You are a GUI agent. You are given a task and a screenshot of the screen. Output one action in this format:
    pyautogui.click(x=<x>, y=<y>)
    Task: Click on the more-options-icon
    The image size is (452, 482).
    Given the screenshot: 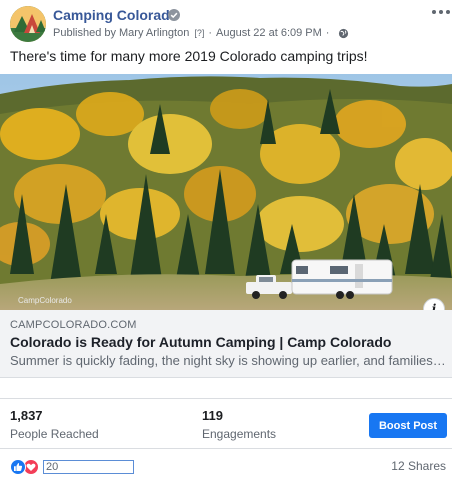 What is the action you would take?
    pyautogui.click(x=441, y=12)
    